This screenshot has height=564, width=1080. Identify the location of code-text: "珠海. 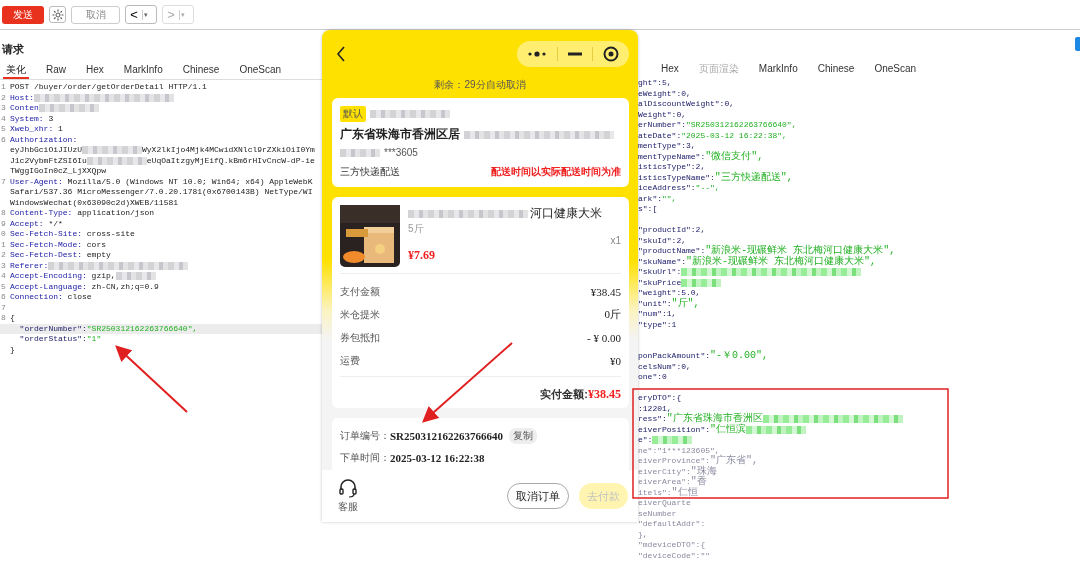
(703, 471).